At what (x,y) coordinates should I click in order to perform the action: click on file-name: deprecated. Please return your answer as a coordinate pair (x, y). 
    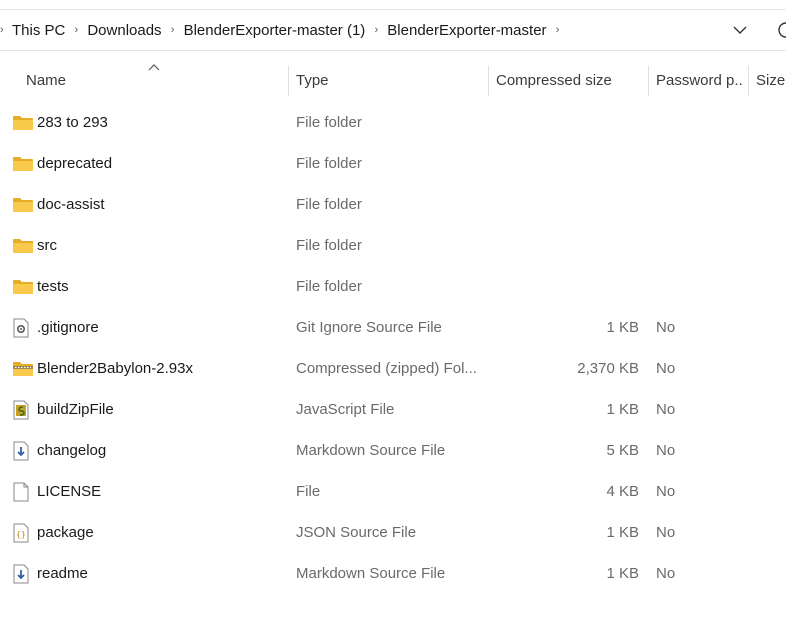
    Looking at the image, I should click on (75, 163).